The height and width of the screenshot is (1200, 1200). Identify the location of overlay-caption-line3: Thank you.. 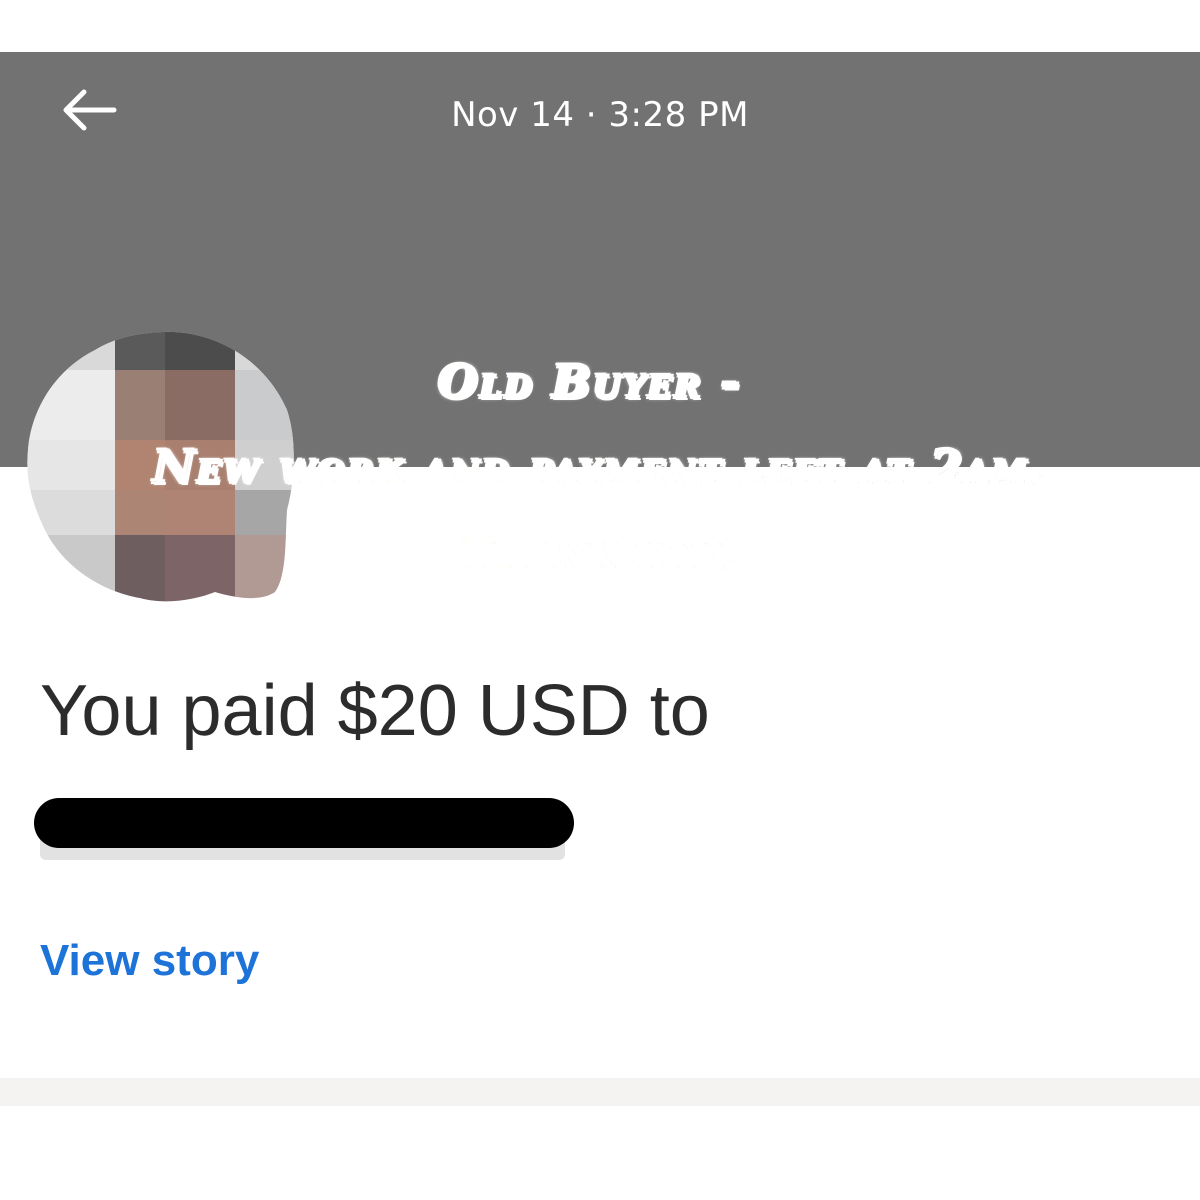
(600, 552).